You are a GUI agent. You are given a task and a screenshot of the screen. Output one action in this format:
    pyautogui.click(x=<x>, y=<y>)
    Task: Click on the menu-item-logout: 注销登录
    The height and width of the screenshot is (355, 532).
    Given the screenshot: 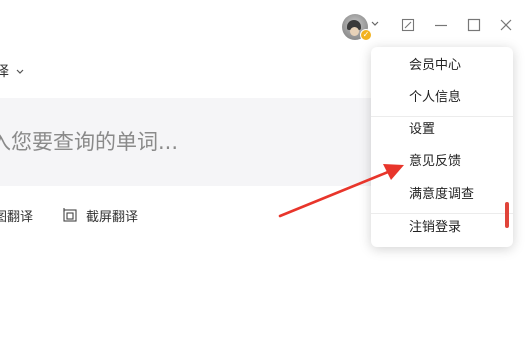 What is the action you would take?
    pyautogui.click(x=442, y=228)
    